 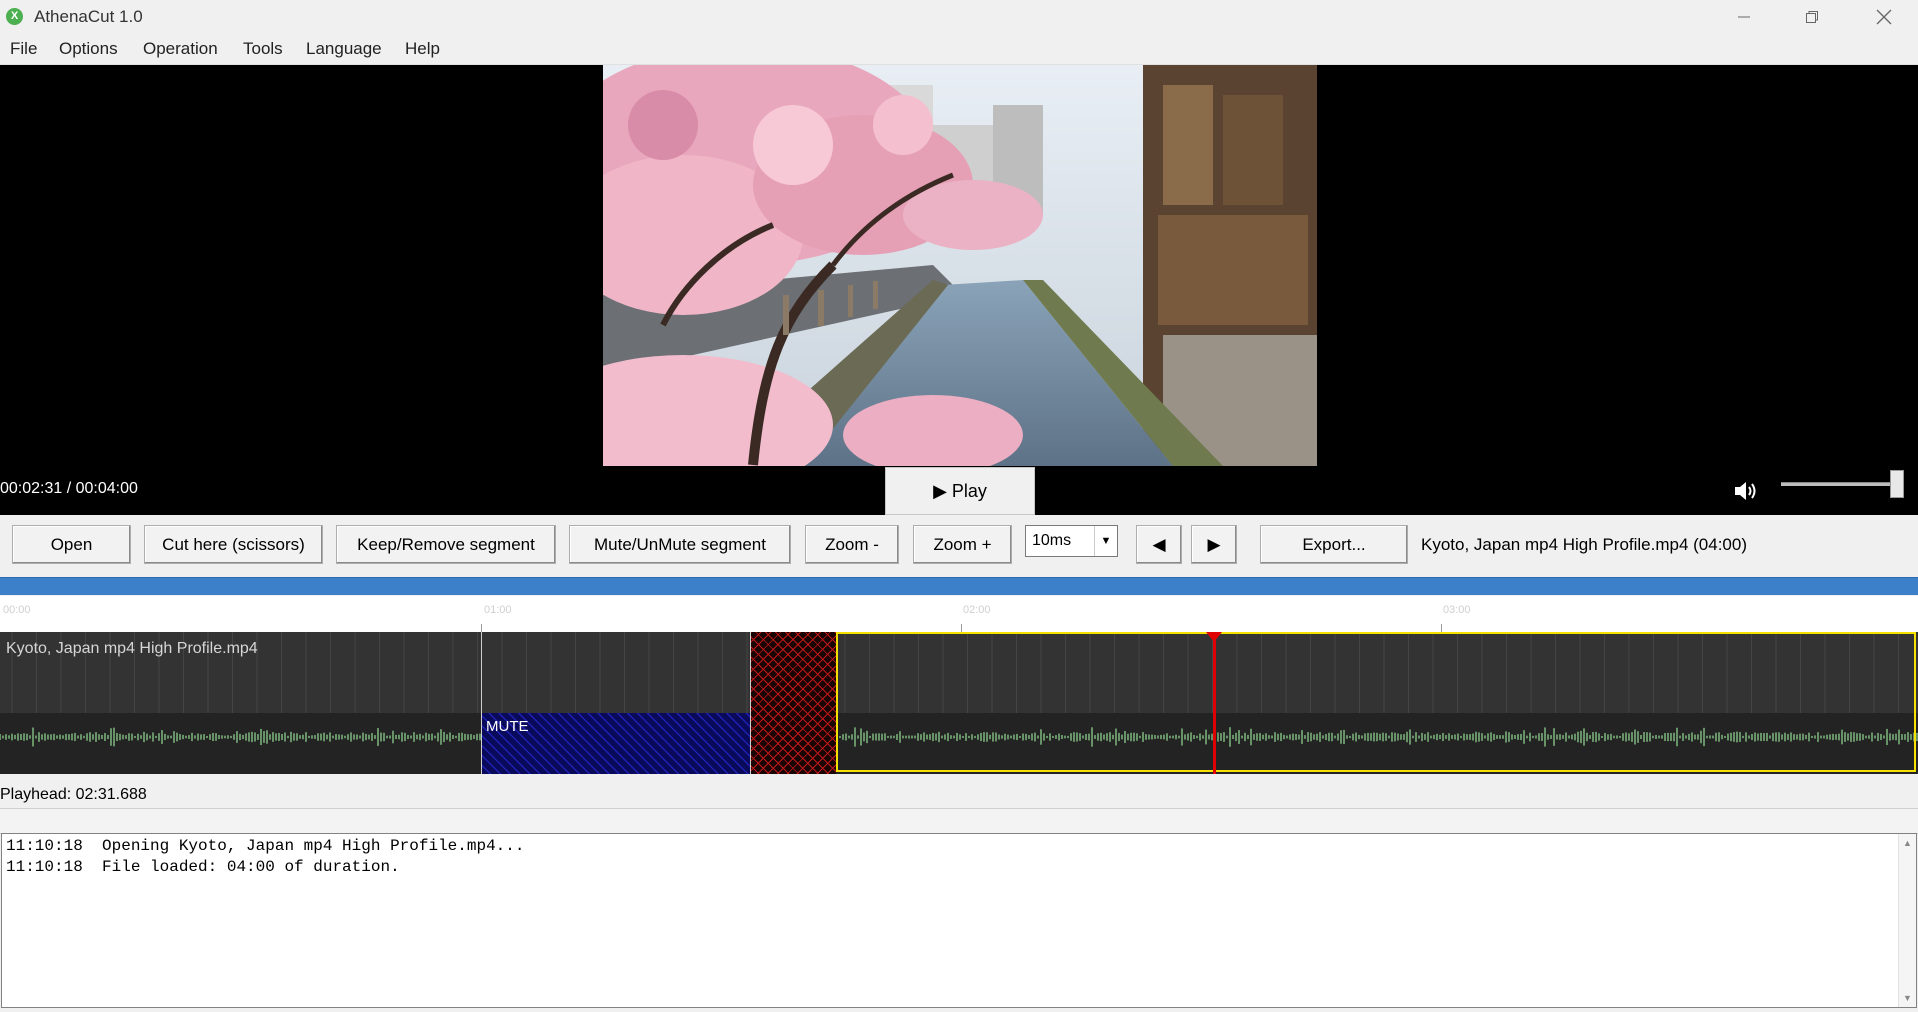 I want to click on timeline: MUTE Kyoto, Japan mp4 High Profile.mp4, so click(x=959, y=703).